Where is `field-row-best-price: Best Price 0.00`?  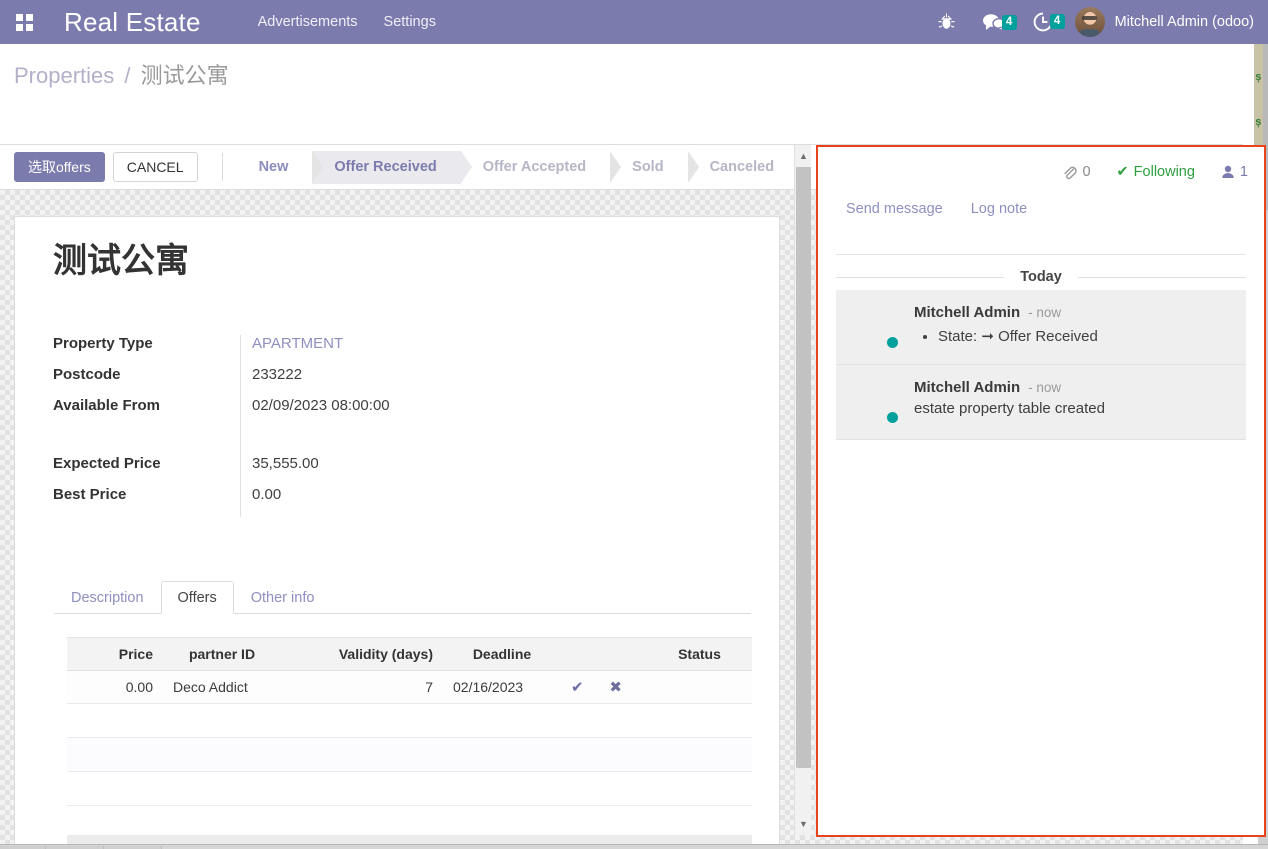 field-row-best-price: Best Price 0.00 is located at coordinates (353, 501).